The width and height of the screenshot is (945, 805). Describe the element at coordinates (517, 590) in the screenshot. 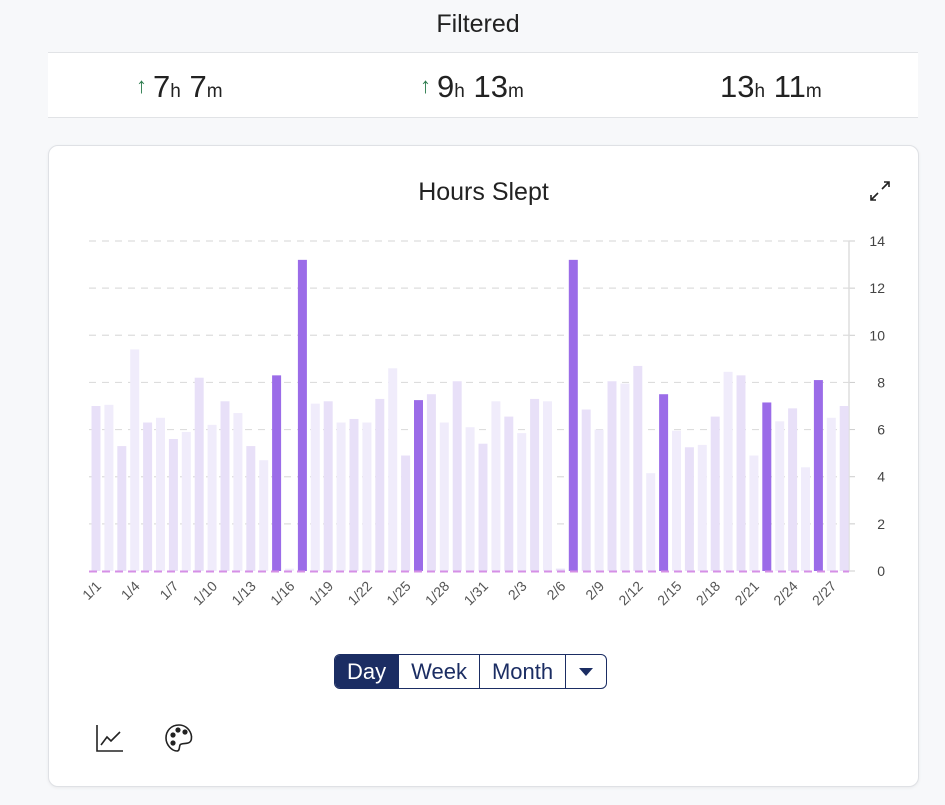

I see `x-tick-label: 2/3` at that location.